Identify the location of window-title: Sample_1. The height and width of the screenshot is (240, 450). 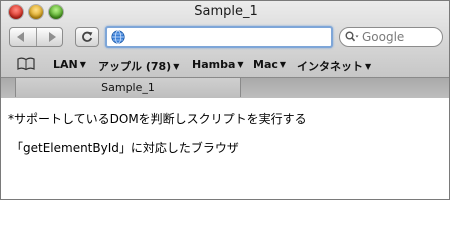
(226, 11).